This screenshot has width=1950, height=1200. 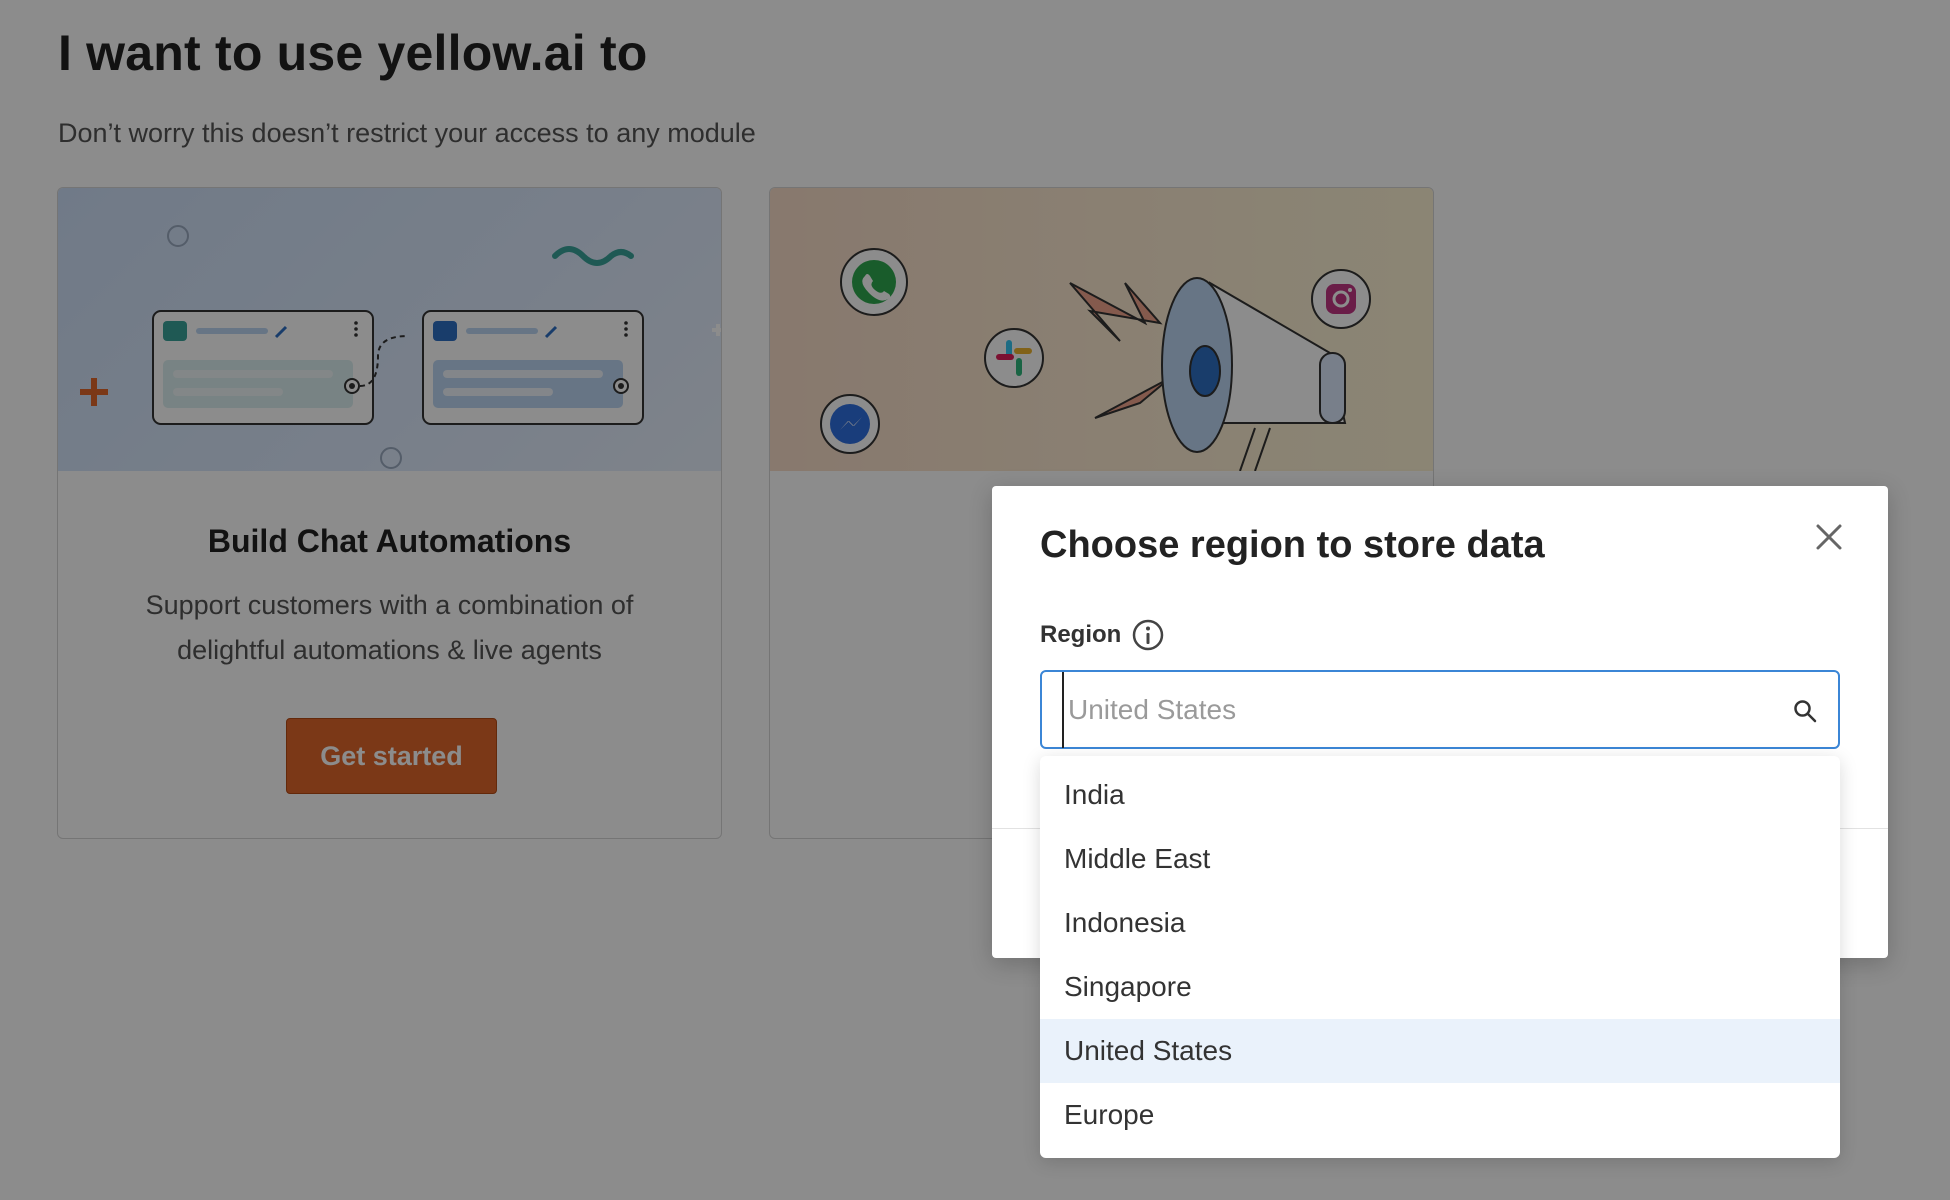 What do you see at coordinates (1805, 711) in the screenshot?
I see `search-icon` at bounding box center [1805, 711].